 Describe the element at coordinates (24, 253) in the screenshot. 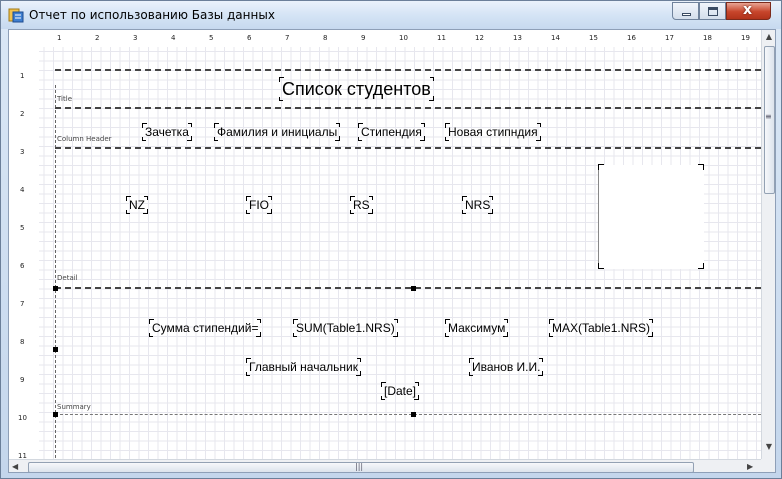

I see `vertical-ruler: 1 2 3 4 5 6 7 8 9 10 11` at that location.